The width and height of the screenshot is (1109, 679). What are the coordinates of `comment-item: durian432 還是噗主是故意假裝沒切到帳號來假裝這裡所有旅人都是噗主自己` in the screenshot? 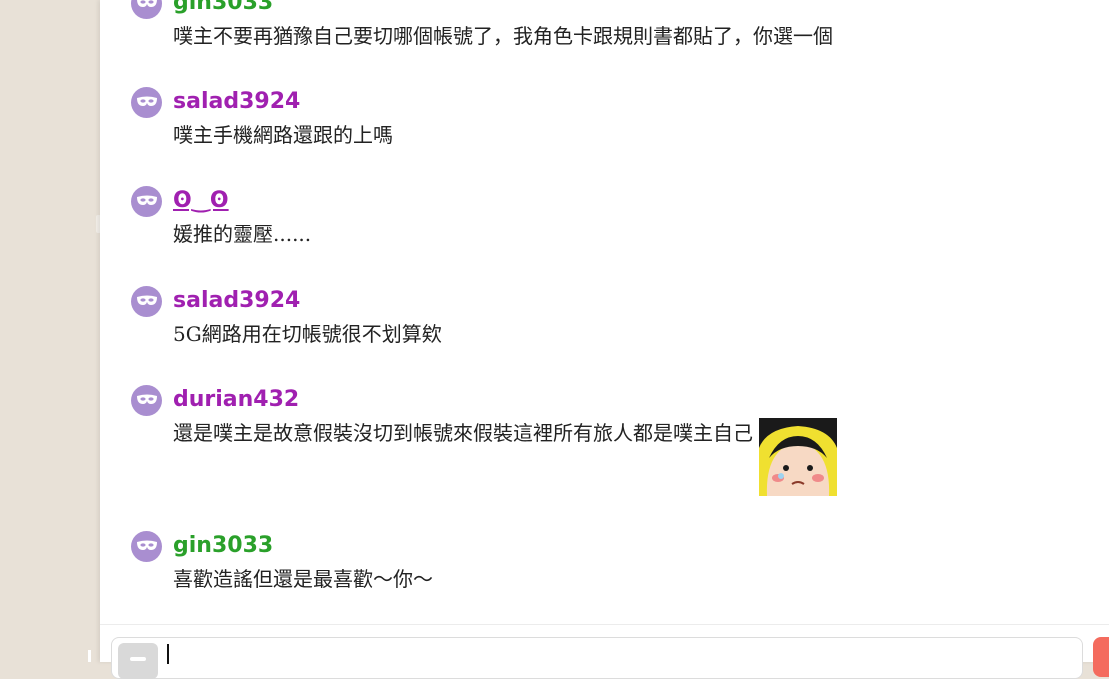 It's located at (484, 440).